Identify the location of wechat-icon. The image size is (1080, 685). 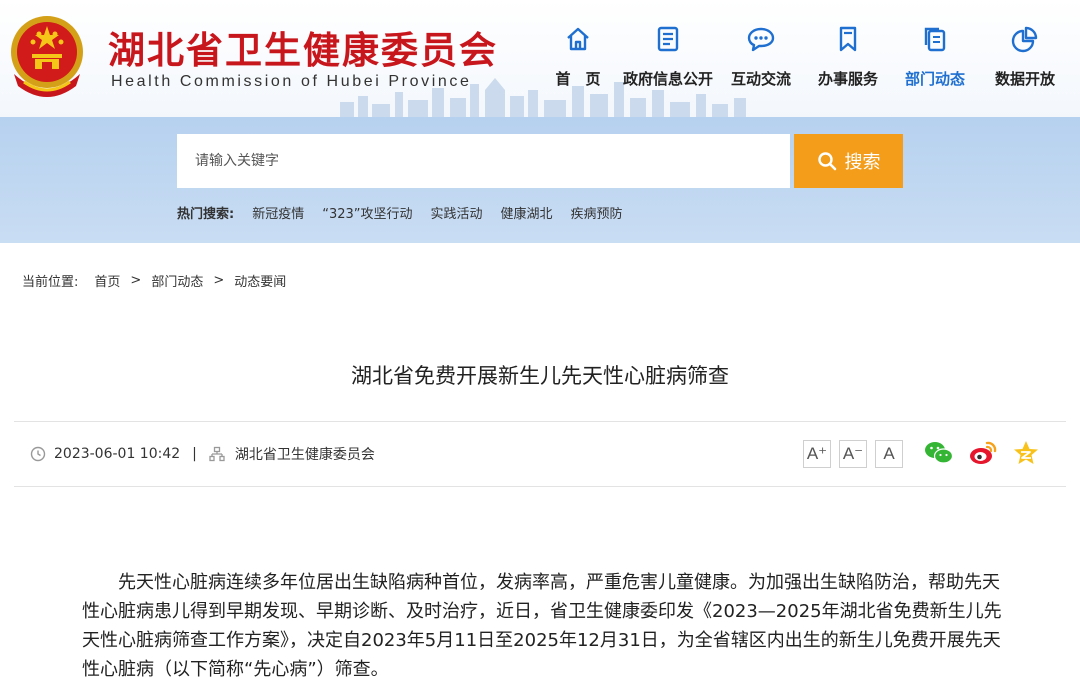
(939, 453).